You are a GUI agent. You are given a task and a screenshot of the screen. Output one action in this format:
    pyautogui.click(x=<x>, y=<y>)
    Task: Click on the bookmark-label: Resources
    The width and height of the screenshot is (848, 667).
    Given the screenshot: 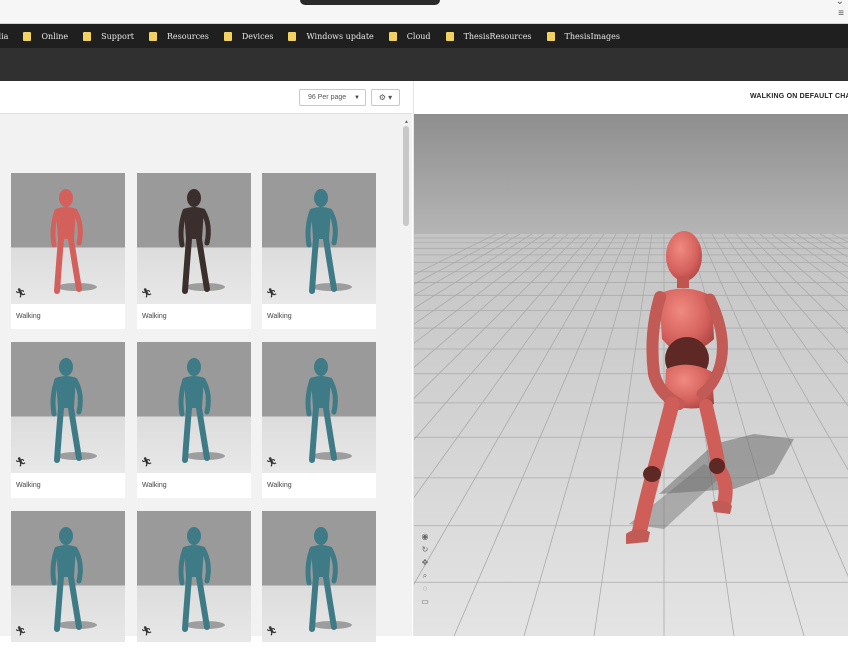 What is the action you would take?
    pyautogui.click(x=187, y=36)
    